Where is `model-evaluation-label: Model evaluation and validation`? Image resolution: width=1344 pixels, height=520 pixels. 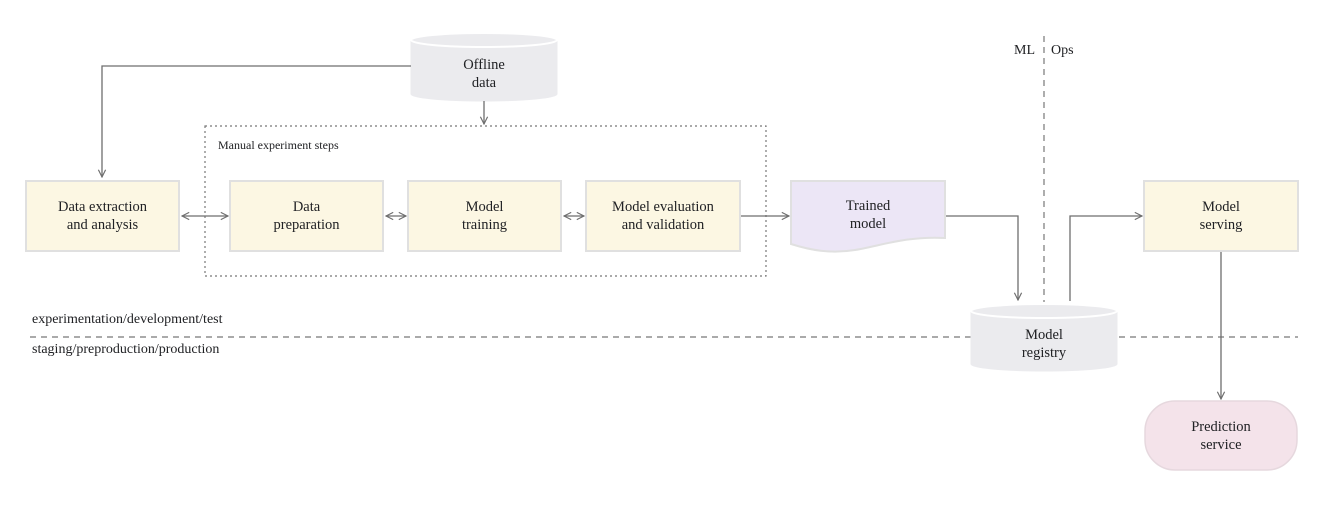
model-evaluation-label: Model evaluation and validation is located at coordinates (663, 216).